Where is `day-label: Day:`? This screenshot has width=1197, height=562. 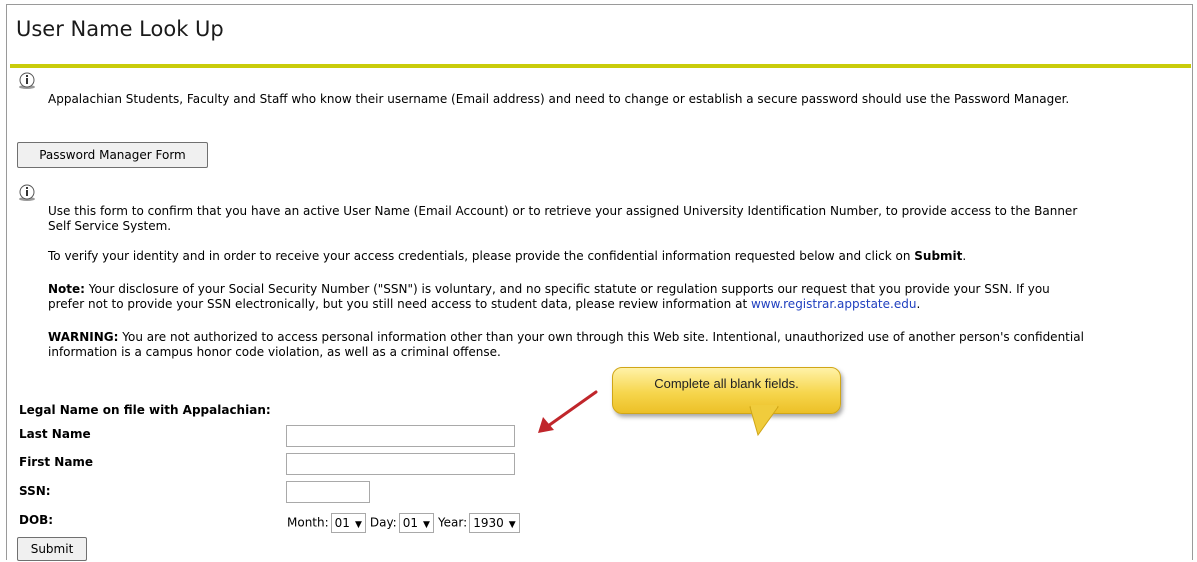
day-label: Day: is located at coordinates (383, 522).